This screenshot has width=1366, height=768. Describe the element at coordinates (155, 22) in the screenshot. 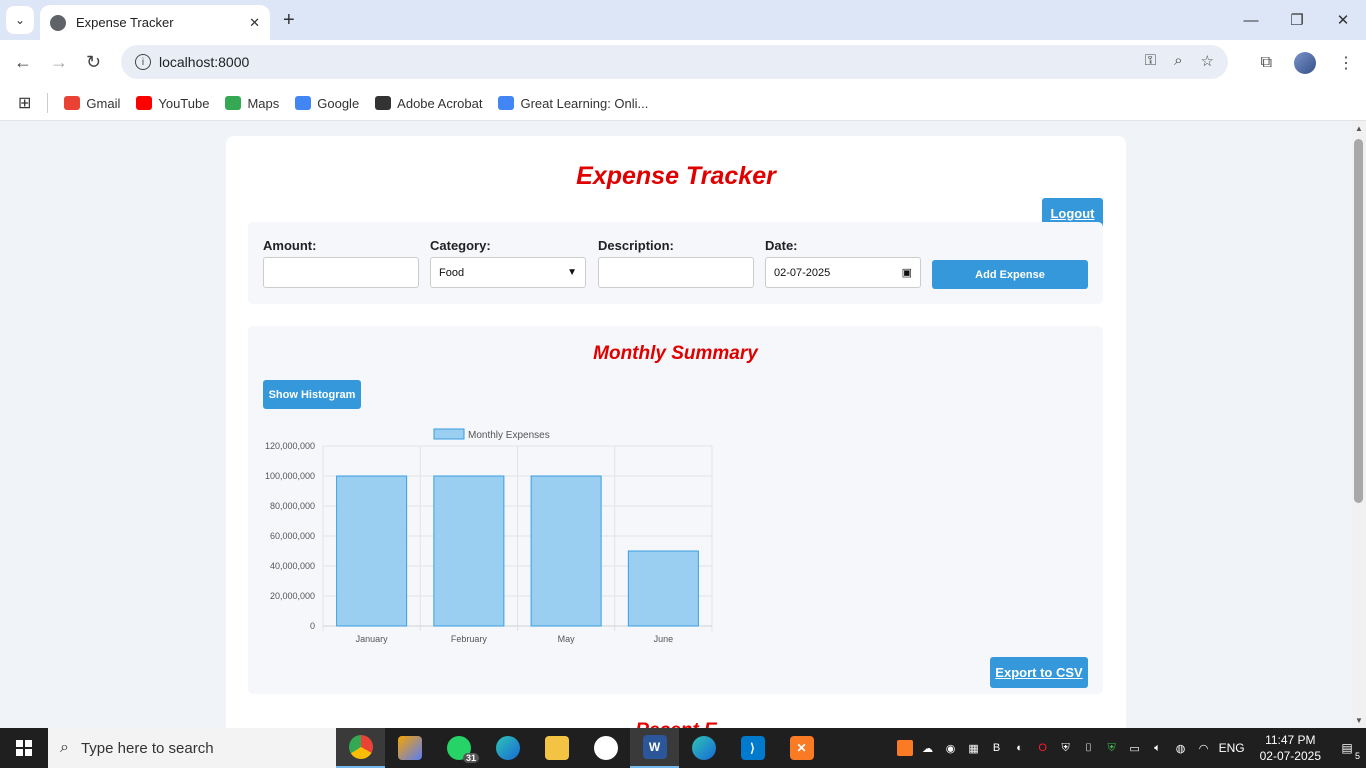

I see `browser-tab: Expense Tracker ✕` at that location.